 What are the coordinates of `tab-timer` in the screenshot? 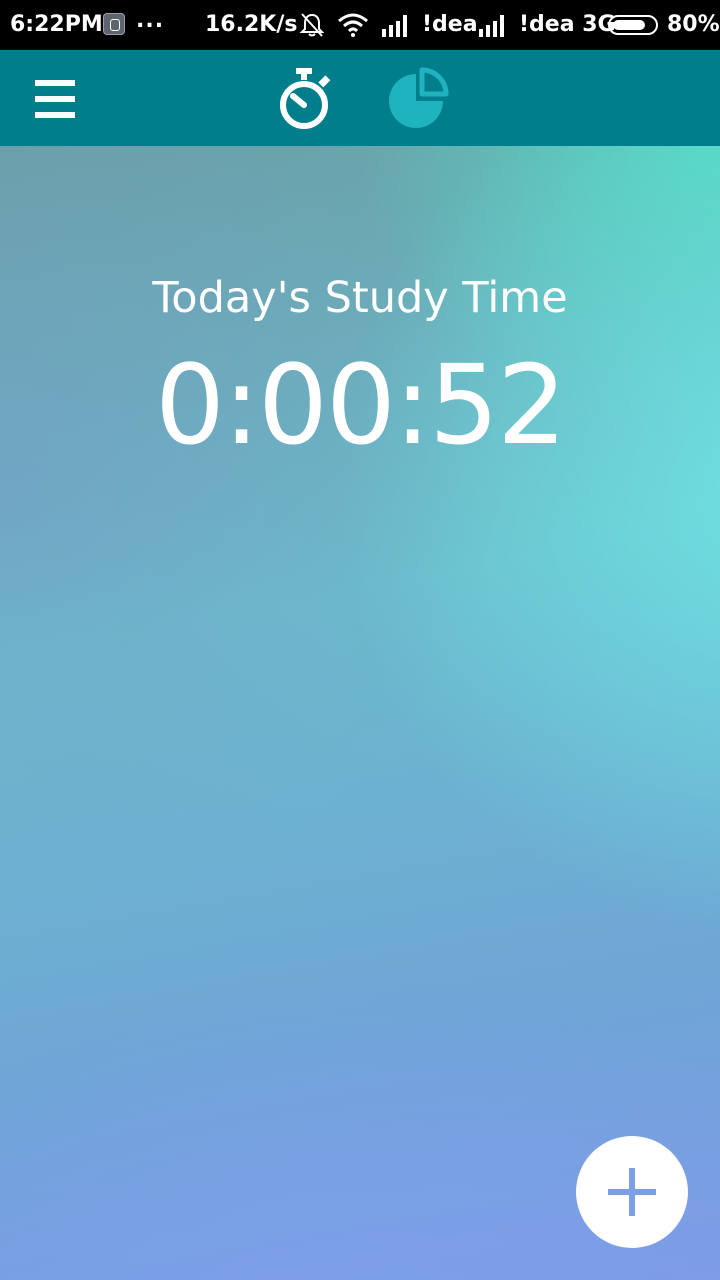 It's located at (304, 98).